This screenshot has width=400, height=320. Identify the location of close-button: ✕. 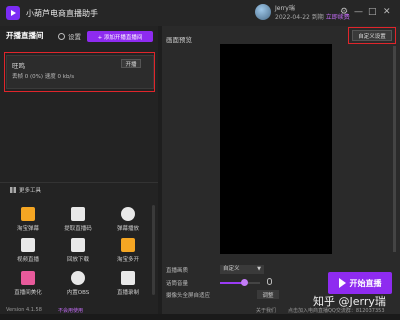
(387, 12).